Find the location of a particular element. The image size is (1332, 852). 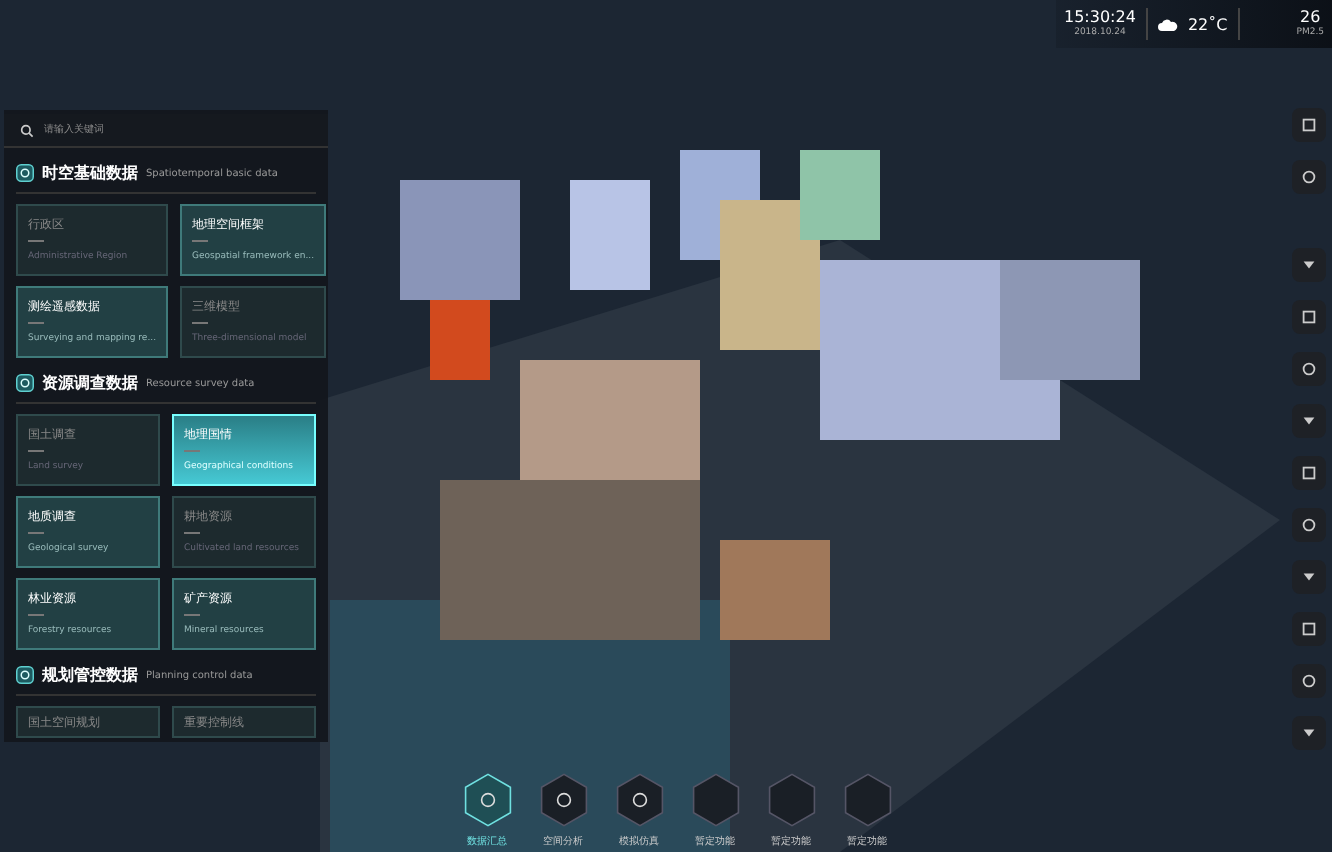

section-title: 规划管控数据 is located at coordinates (90, 675).